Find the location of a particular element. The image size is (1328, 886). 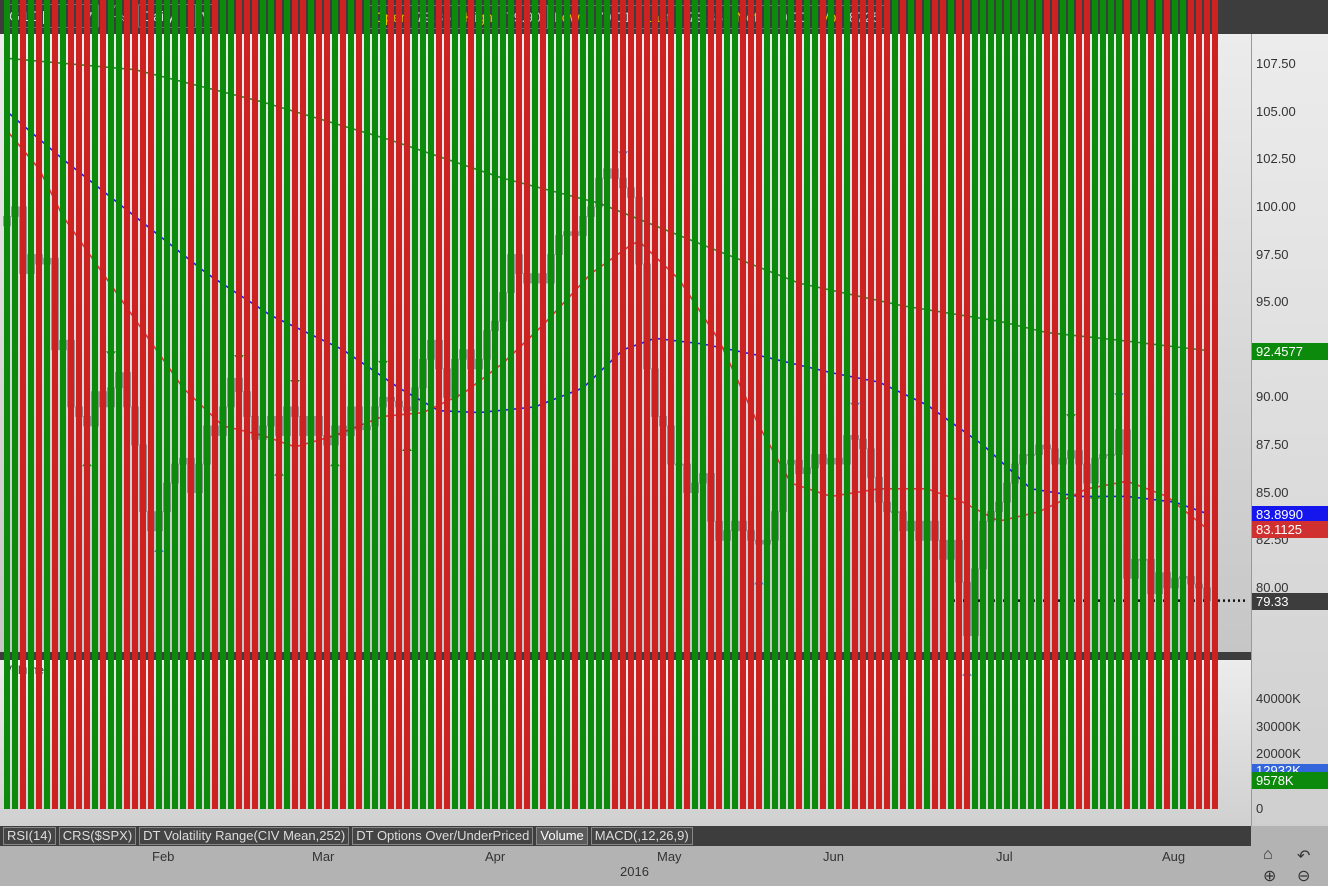

date-axis: 2016 Feb Mar Apr May Jun Jul Aug is located at coordinates (625, 866).